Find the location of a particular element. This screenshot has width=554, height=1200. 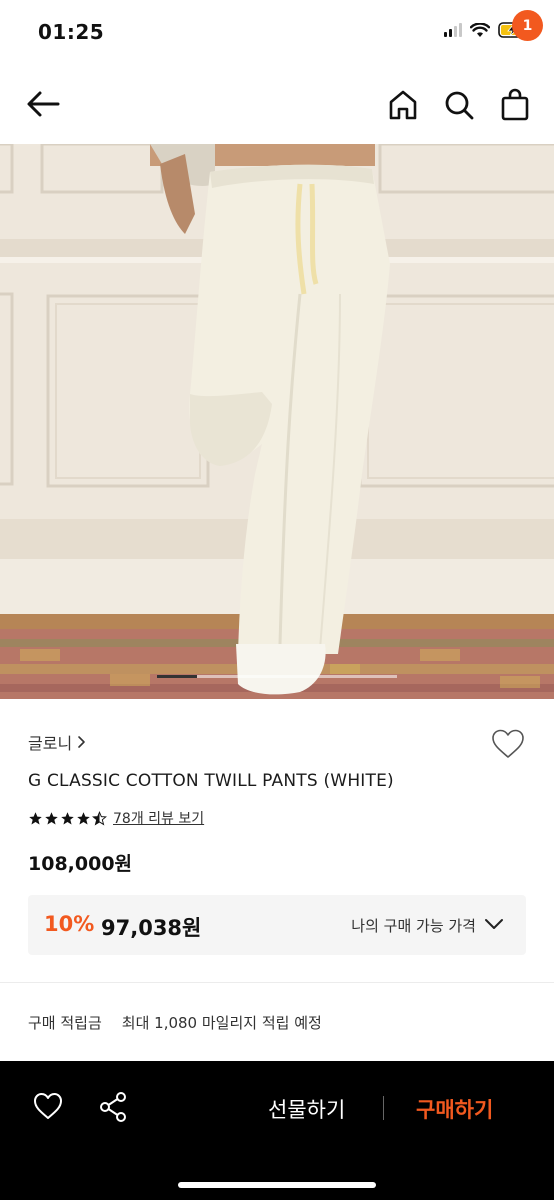

home-icon is located at coordinates (403, 105).